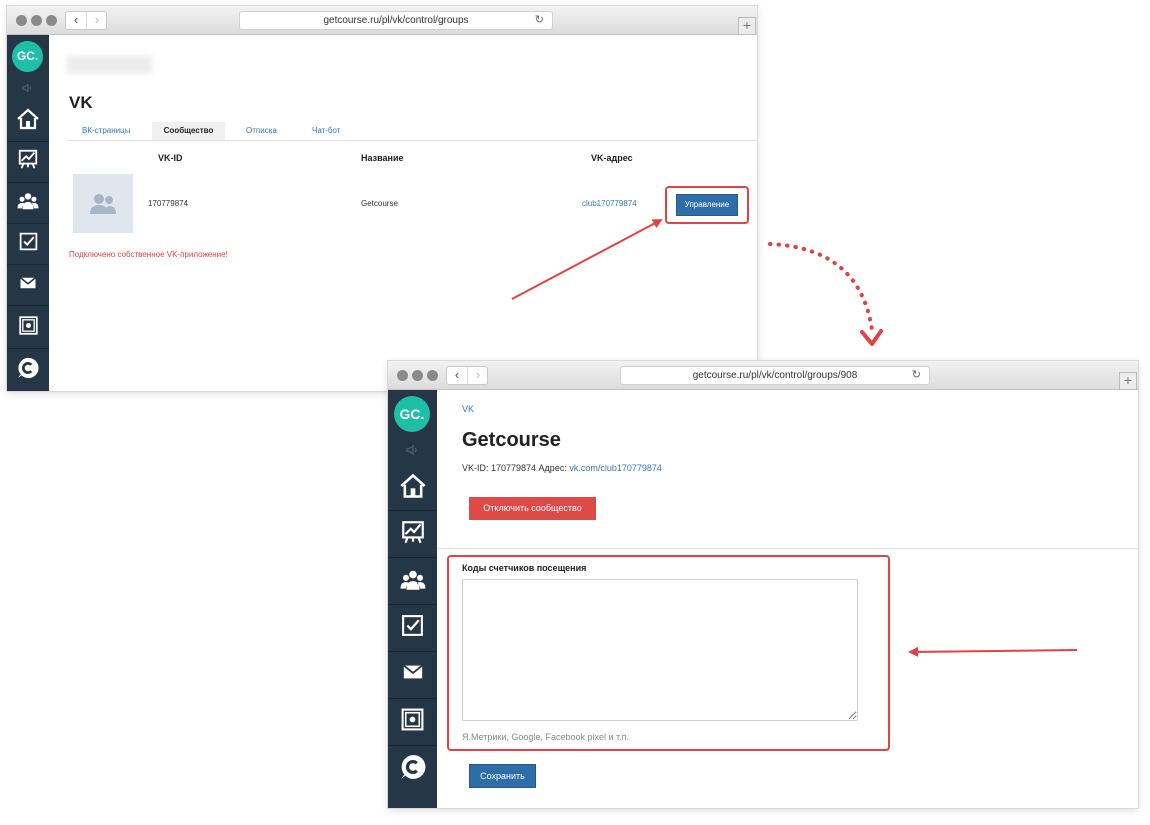  What do you see at coordinates (168, 203) in the screenshot?
I see `row-vkid: 170779874` at bounding box center [168, 203].